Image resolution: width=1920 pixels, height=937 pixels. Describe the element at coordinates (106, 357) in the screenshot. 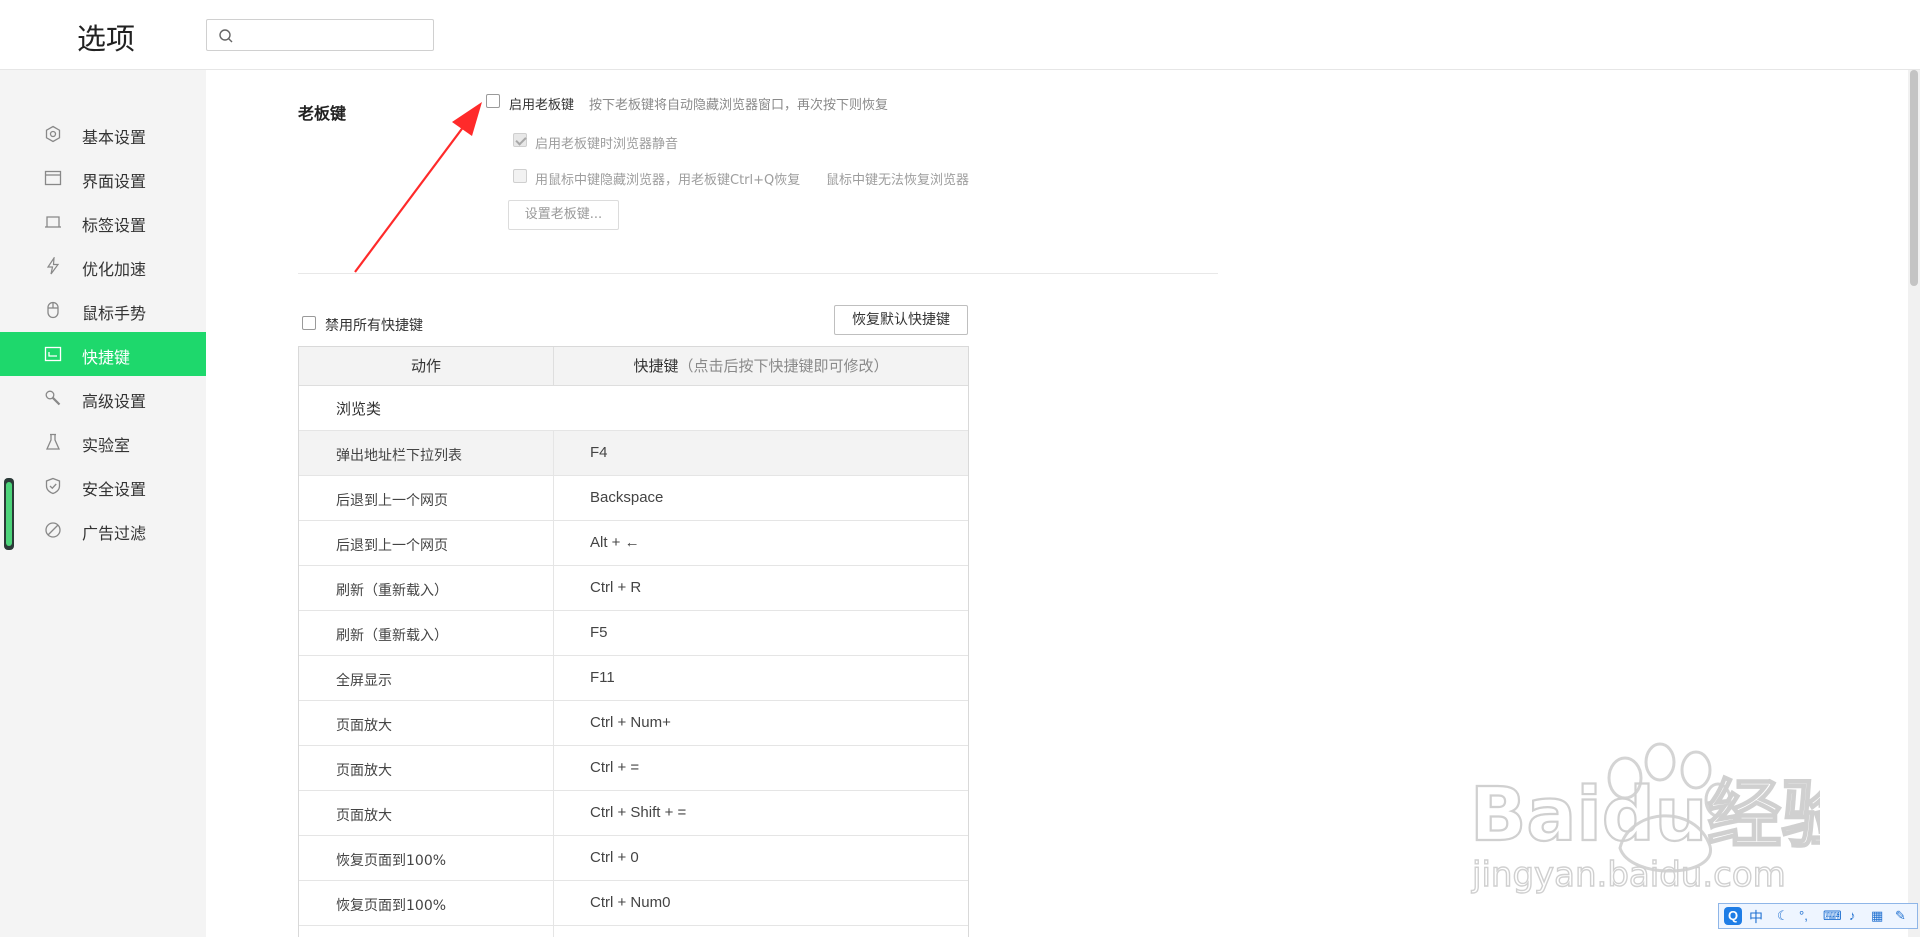

I see `sidebar-item-label: 快捷键` at that location.